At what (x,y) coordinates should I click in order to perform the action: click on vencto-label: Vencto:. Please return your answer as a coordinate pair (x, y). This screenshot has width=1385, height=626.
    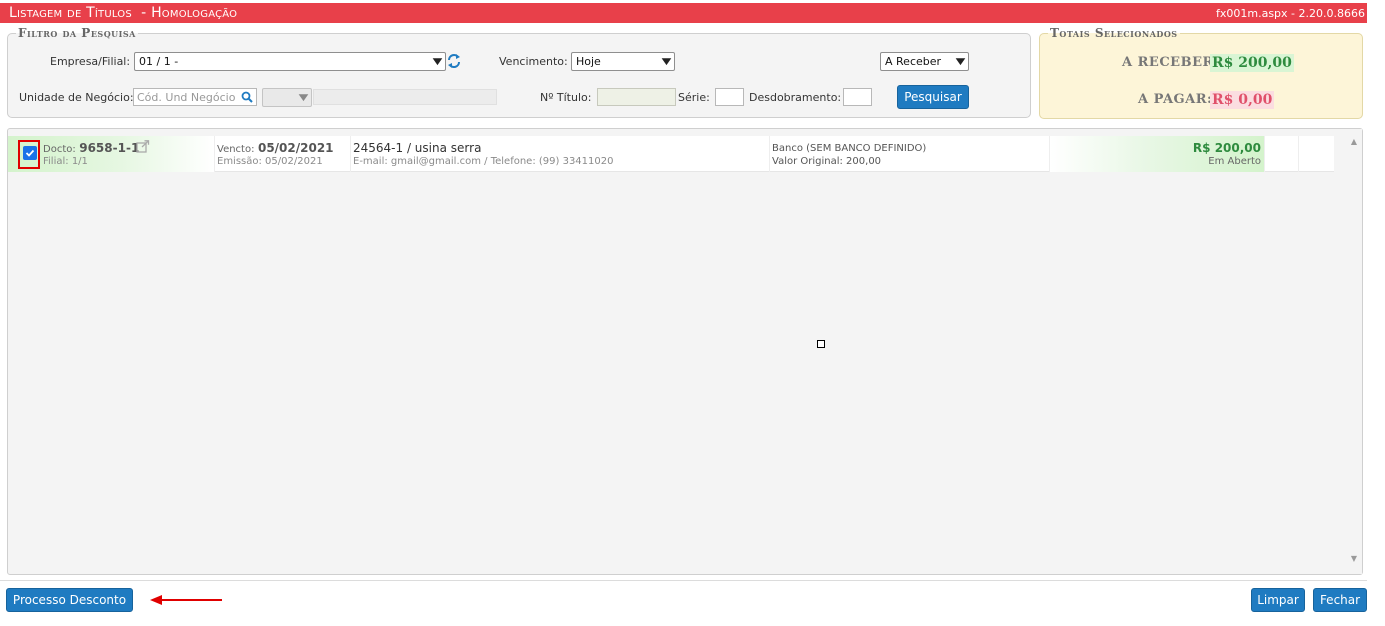
    Looking at the image, I should click on (236, 149).